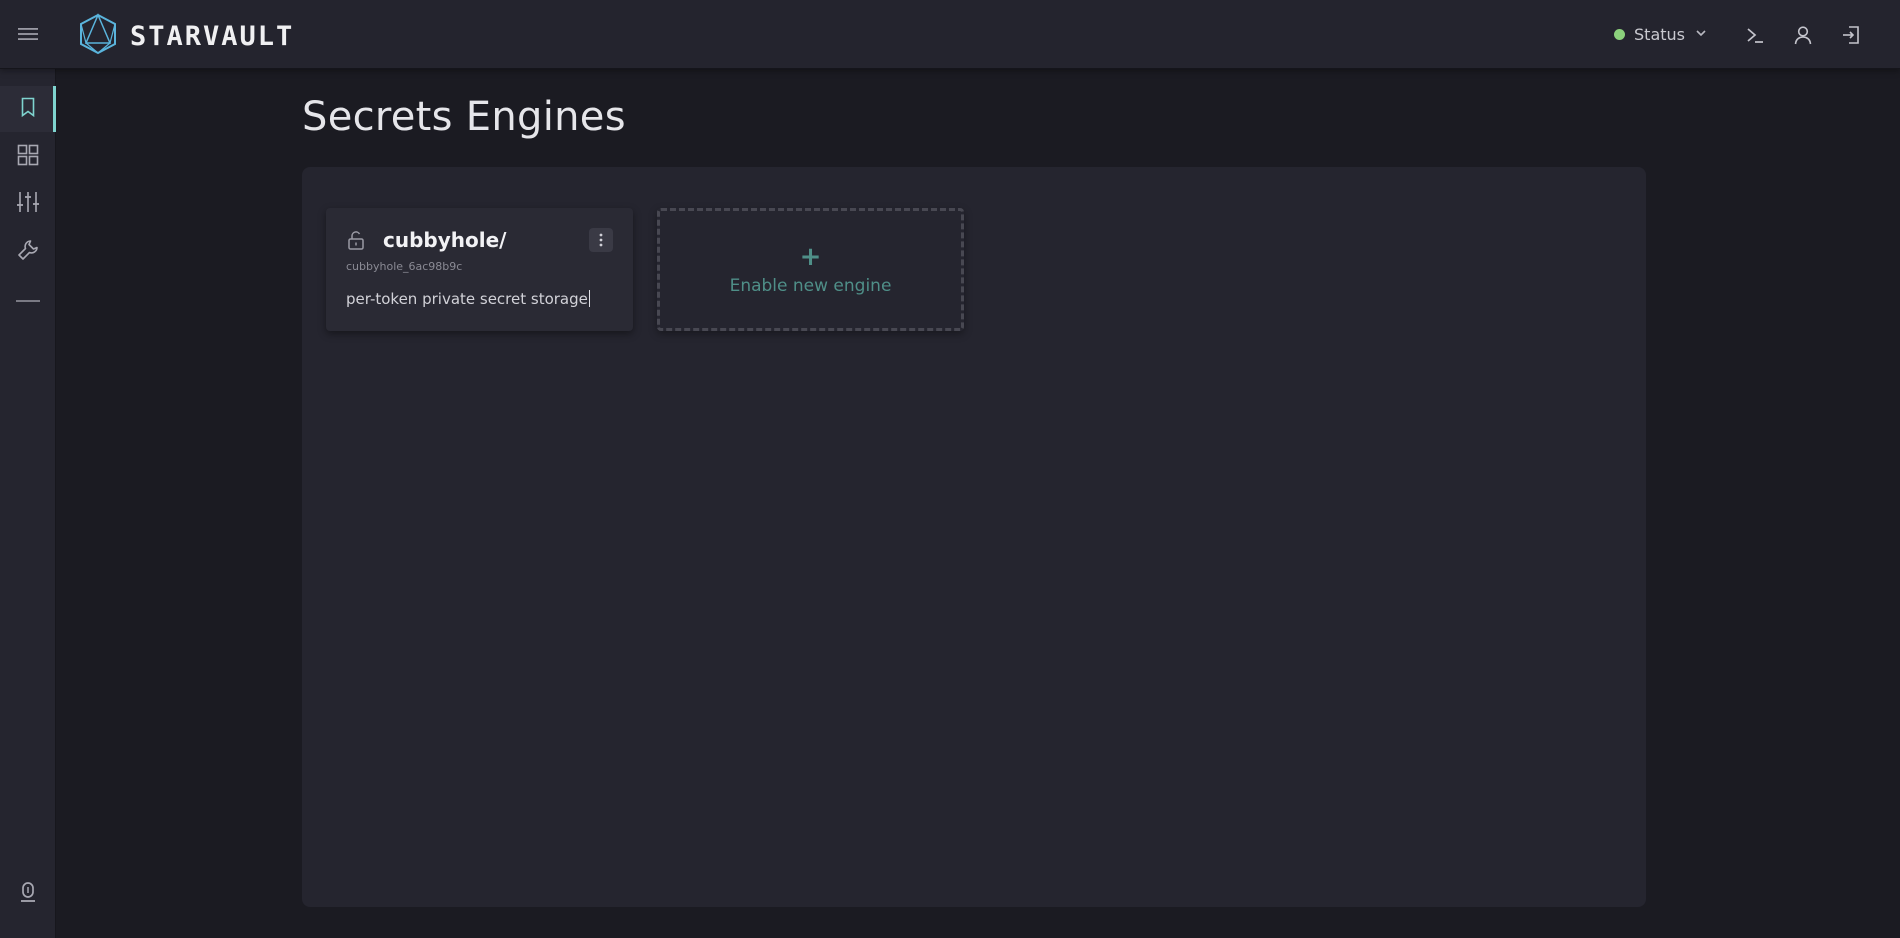 Image resolution: width=1900 pixels, height=938 pixels. Describe the element at coordinates (1755, 35) in the screenshot. I see `terminal-icon` at that location.